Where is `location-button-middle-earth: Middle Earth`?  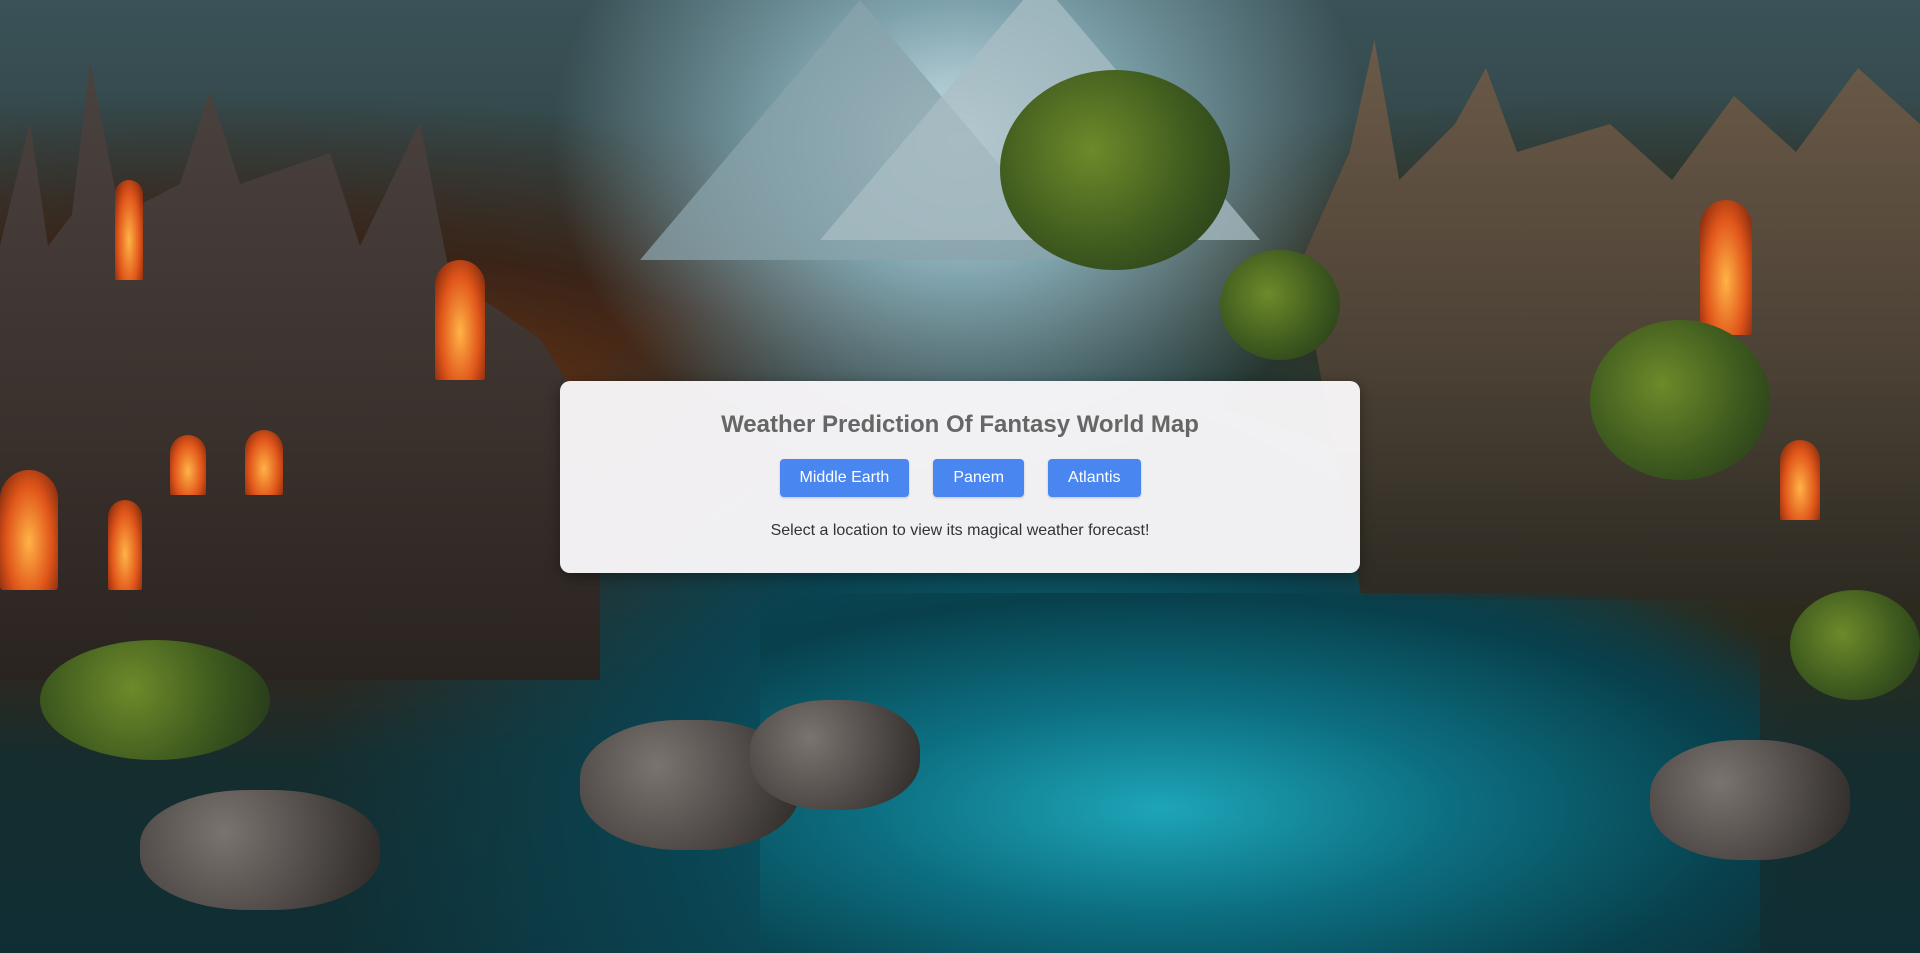
location-button-middle-earth: Middle Earth is located at coordinates (844, 478).